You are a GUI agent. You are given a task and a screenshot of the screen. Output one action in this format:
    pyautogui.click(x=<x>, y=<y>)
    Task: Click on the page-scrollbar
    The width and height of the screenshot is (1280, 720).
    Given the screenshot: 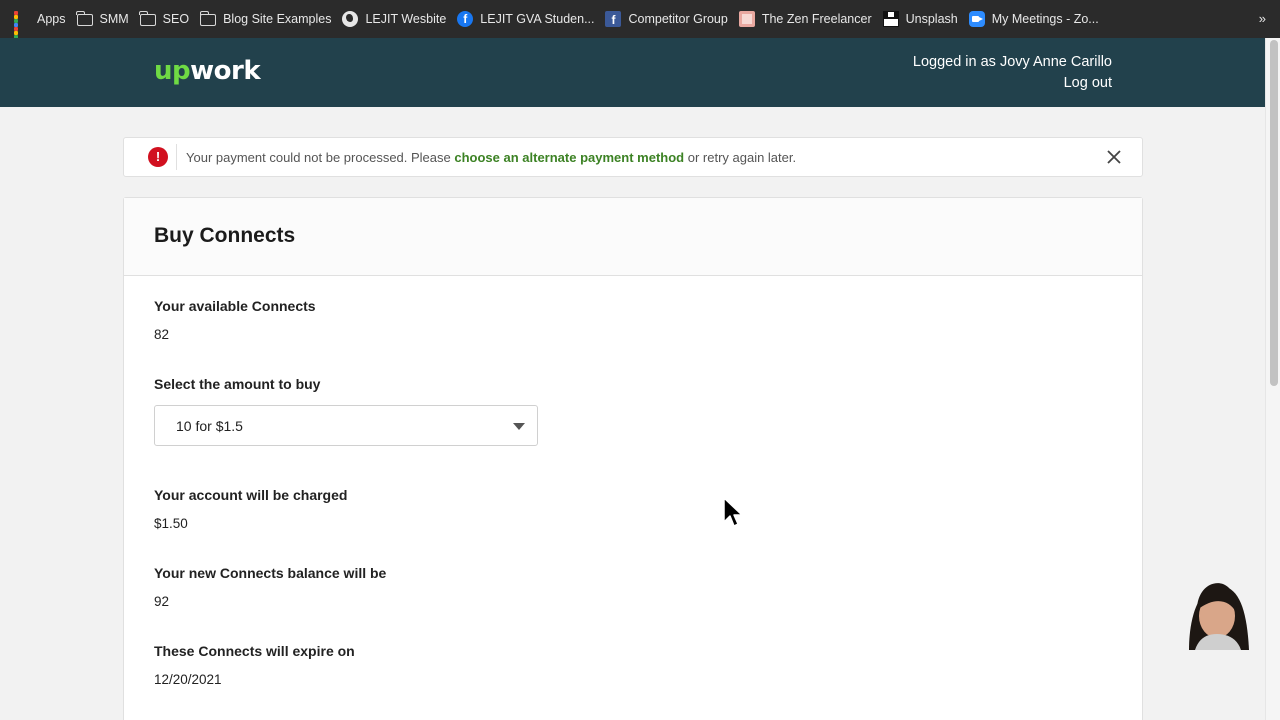 What is the action you would take?
    pyautogui.click(x=1272, y=379)
    